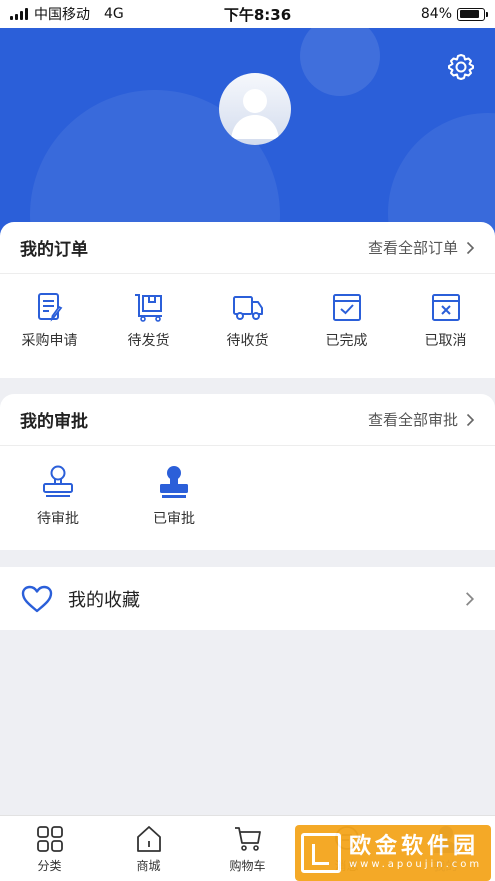  What do you see at coordinates (148, 308) in the screenshot?
I see `box-pending-ship-icon` at bounding box center [148, 308].